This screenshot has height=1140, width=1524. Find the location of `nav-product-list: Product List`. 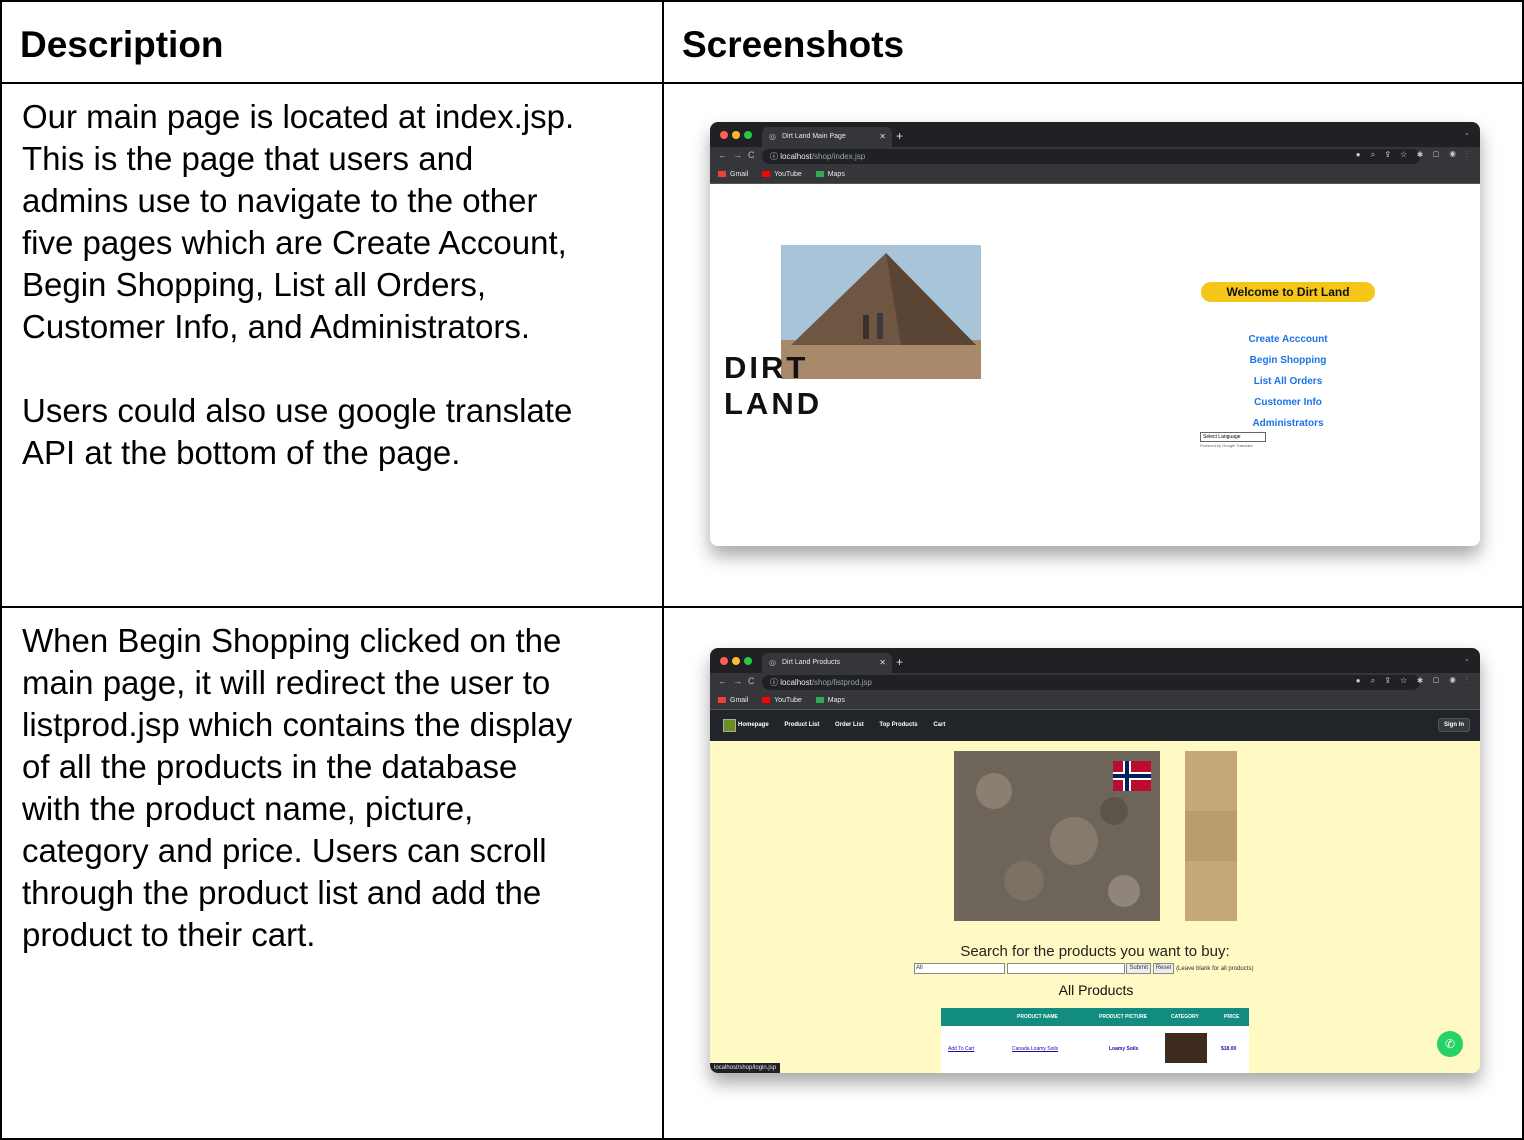

nav-product-list: Product List is located at coordinates (801, 725).